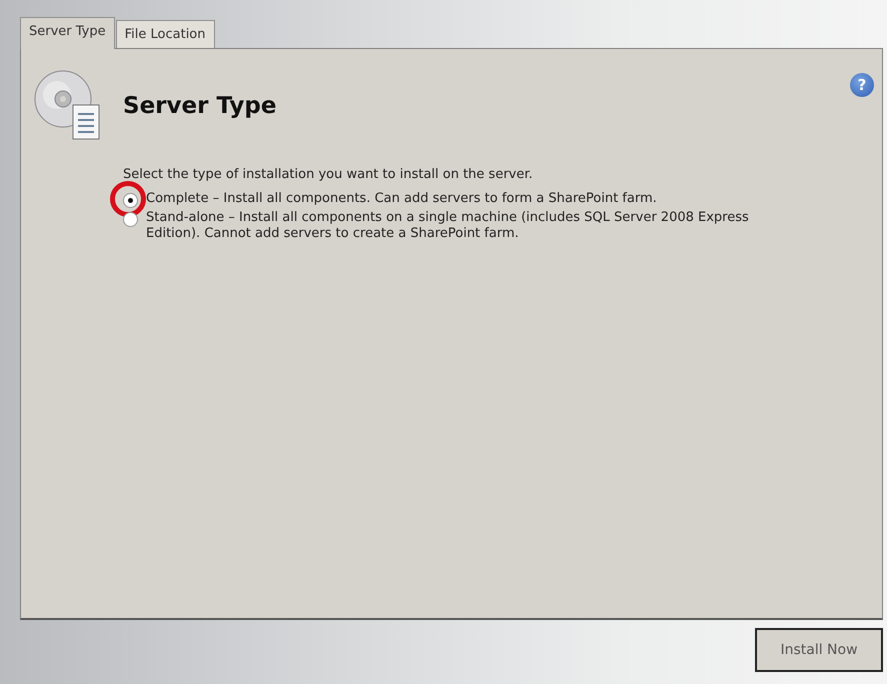 The width and height of the screenshot is (887, 684). Describe the element at coordinates (401, 199) in the screenshot. I see `option-label: Complete – Install all components. Can add servers to form a SharePoint farm.` at that location.